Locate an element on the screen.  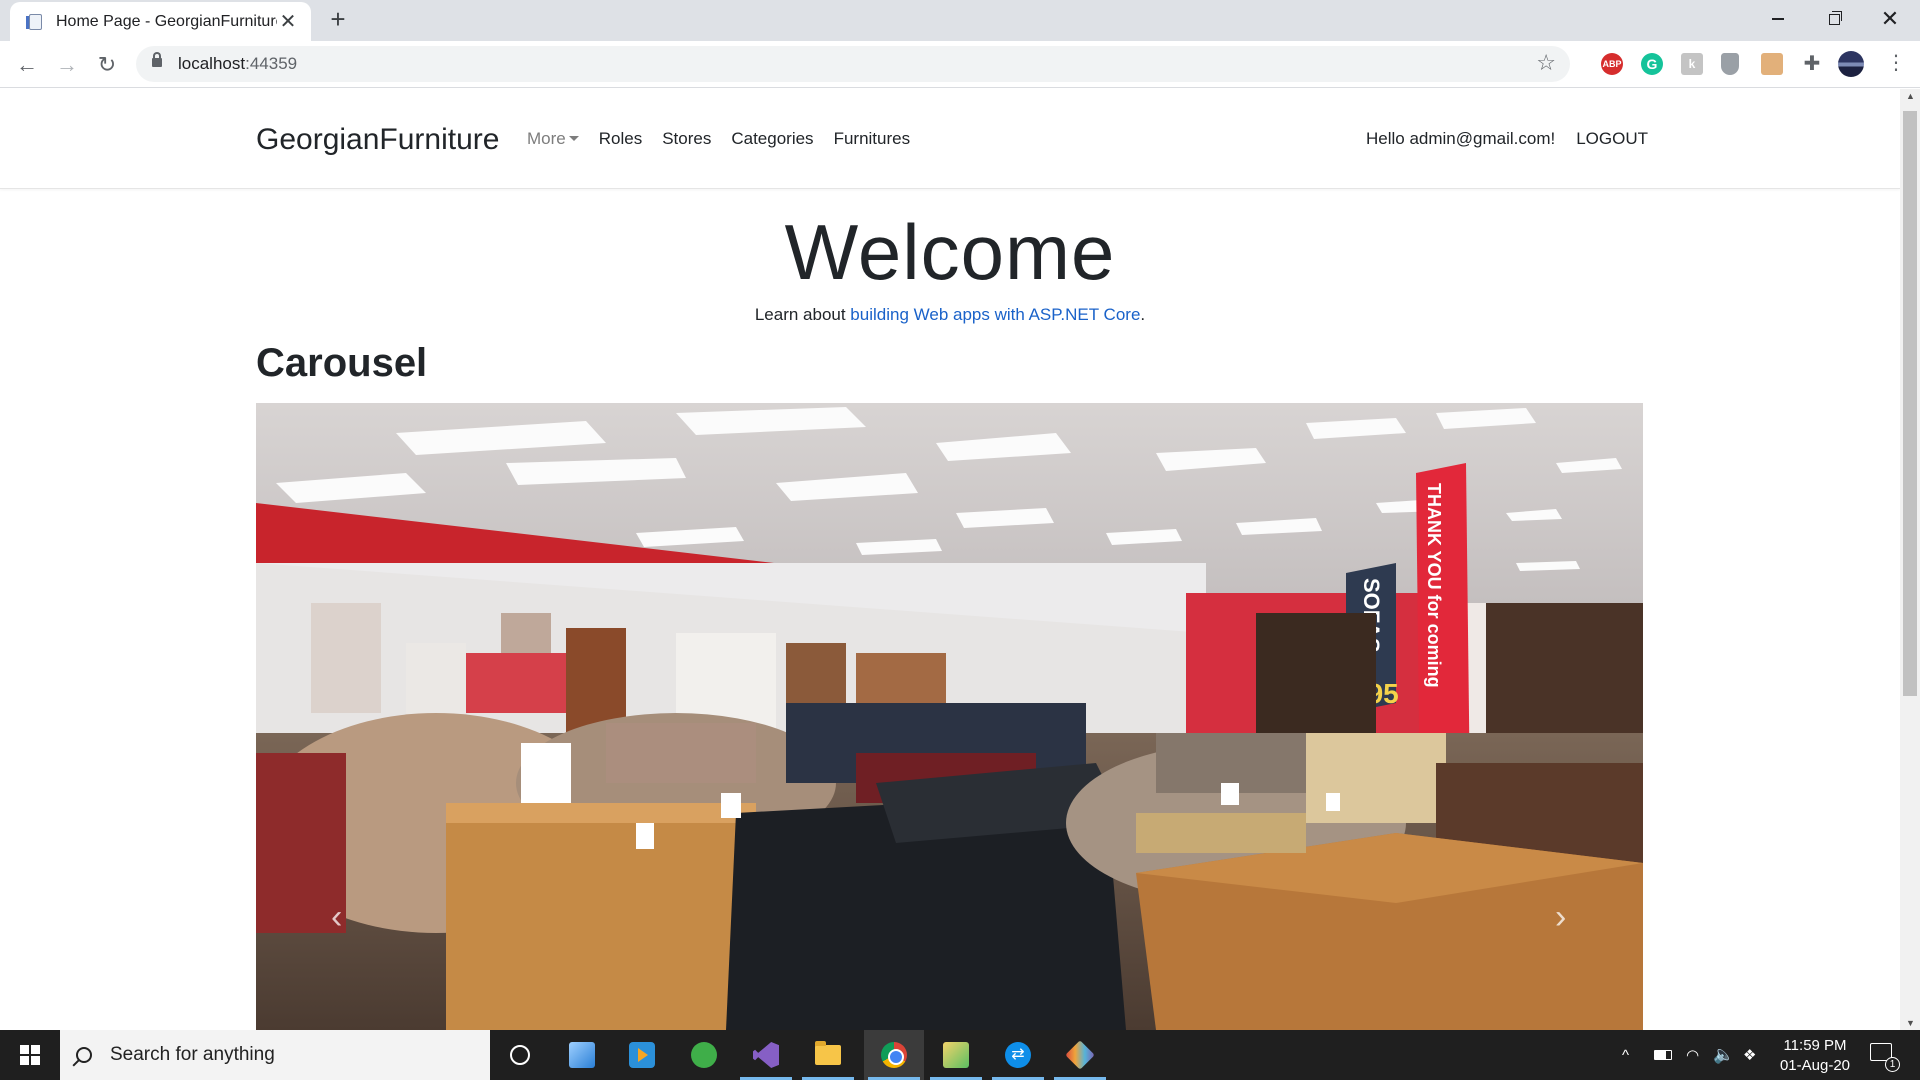
atom-editor-icon is located at coordinates (704, 1055).